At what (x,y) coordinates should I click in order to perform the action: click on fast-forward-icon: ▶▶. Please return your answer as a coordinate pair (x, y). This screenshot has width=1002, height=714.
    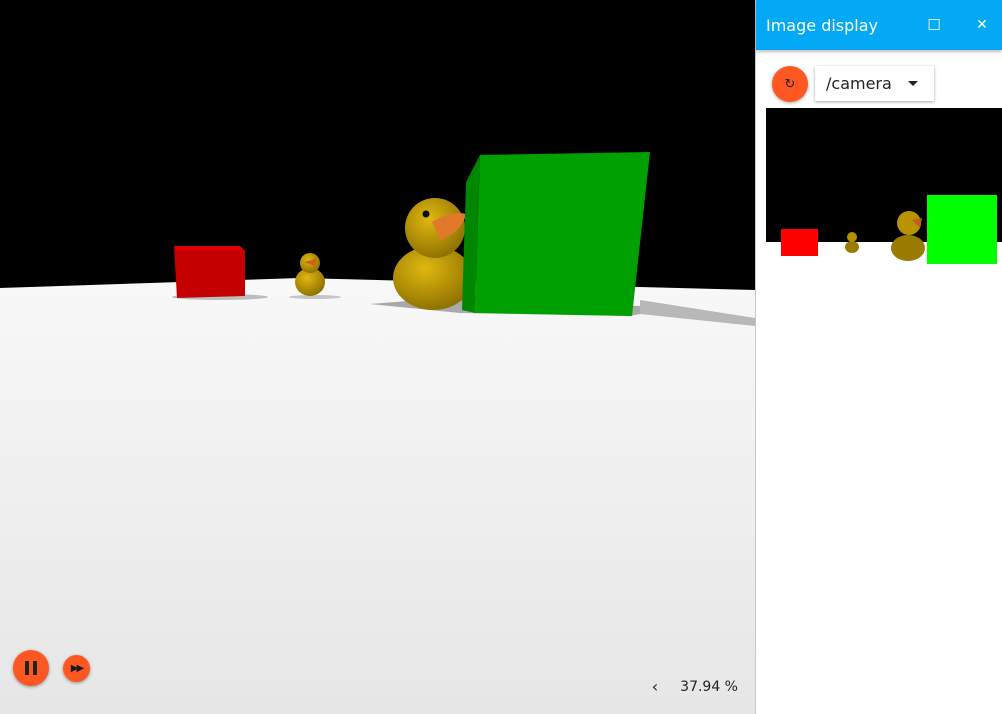
    Looking at the image, I should click on (77, 668).